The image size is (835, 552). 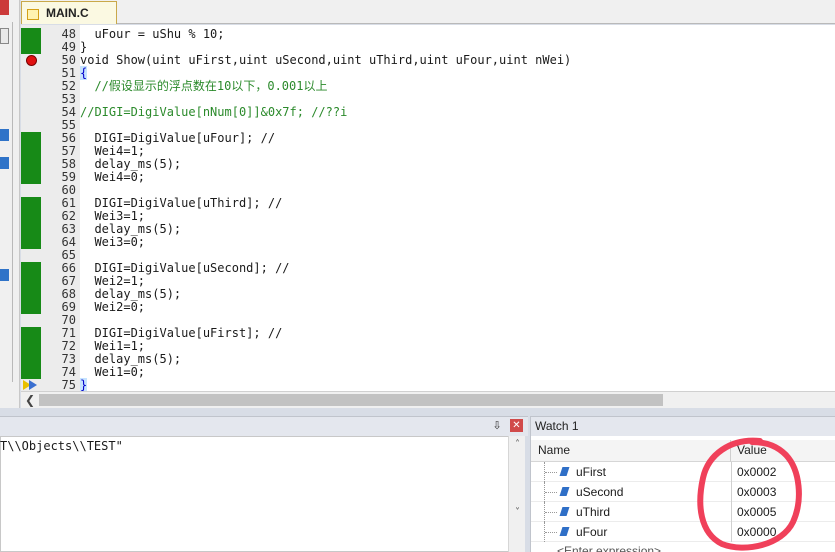 What do you see at coordinates (756, 532) in the screenshot?
I see `watch-var-value: 0x0000` at bounding box center [756, 532].